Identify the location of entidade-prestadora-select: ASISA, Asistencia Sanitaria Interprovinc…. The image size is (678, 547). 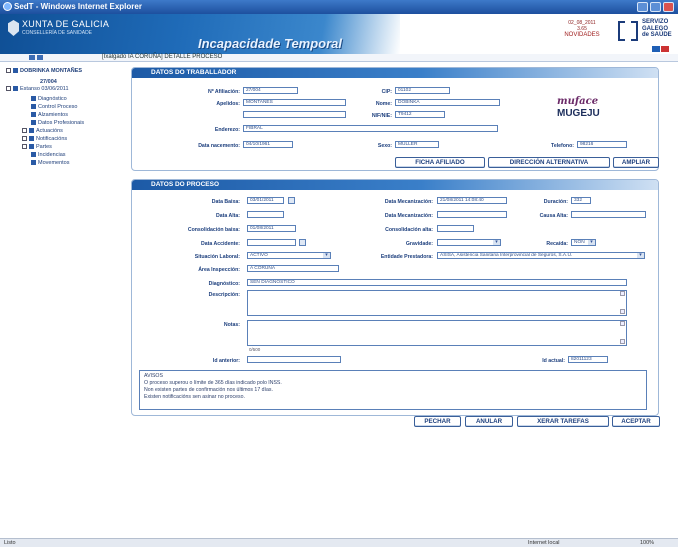
(541, 255).